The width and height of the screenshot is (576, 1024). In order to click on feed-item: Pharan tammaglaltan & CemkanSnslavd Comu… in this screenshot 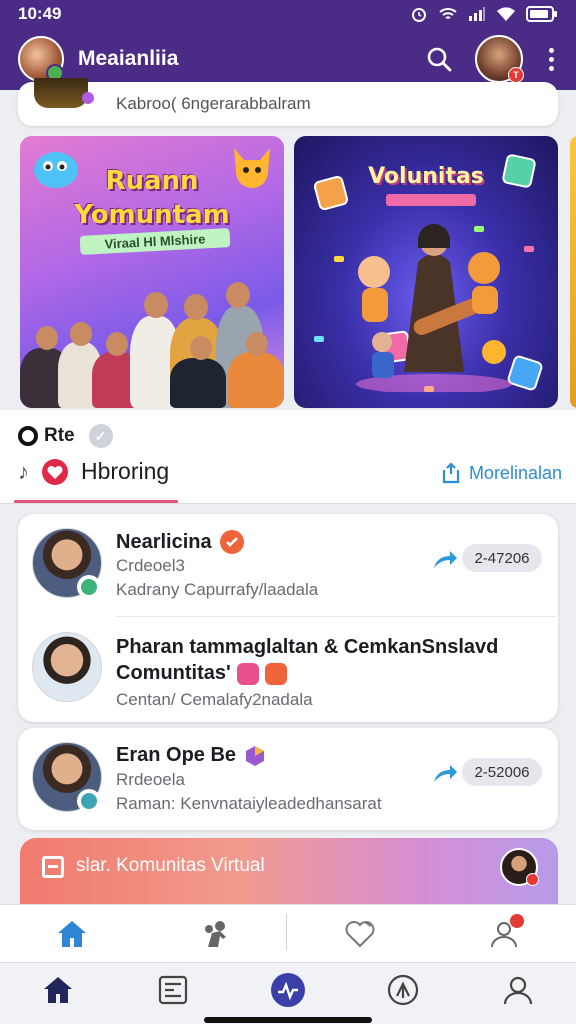, I will do `click(288, 668)`.